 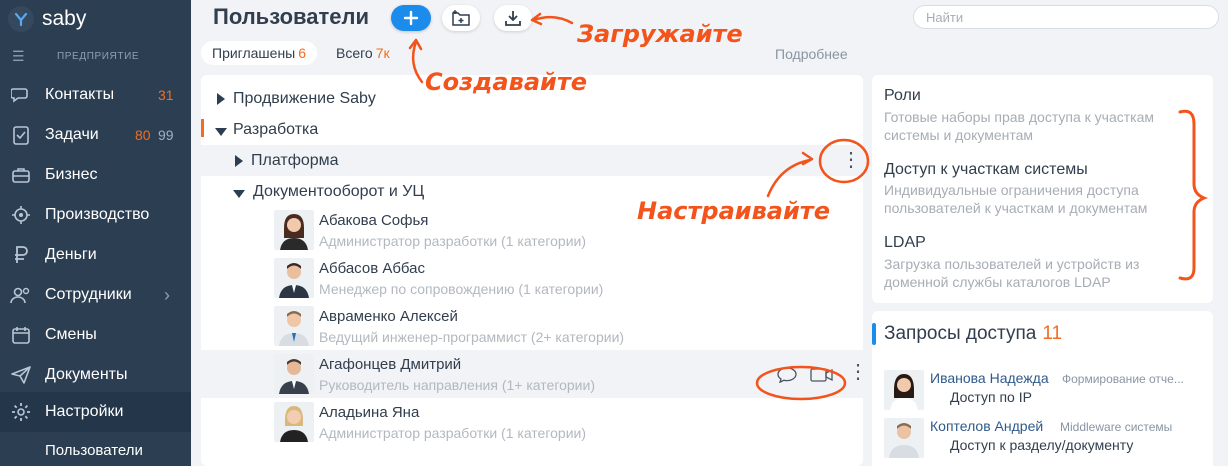 What do you see at coordinates (457, 385) in the screenshot?
I see `user-role: Руководитель направления (1+ категории)` at bounding box center [457, 385].